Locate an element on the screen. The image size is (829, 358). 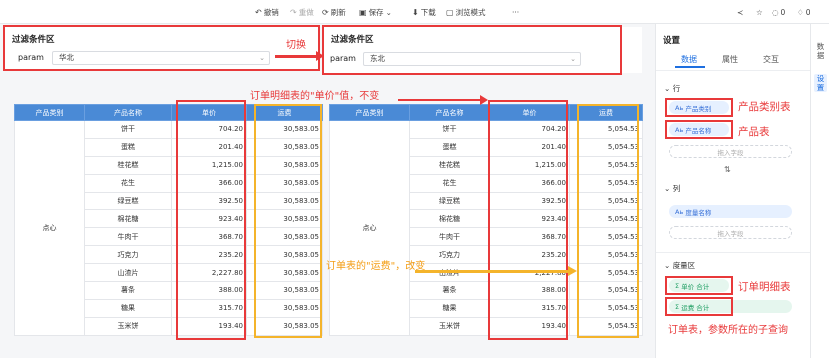
redo-icon: ↷ is located at coordinates (293, 12).